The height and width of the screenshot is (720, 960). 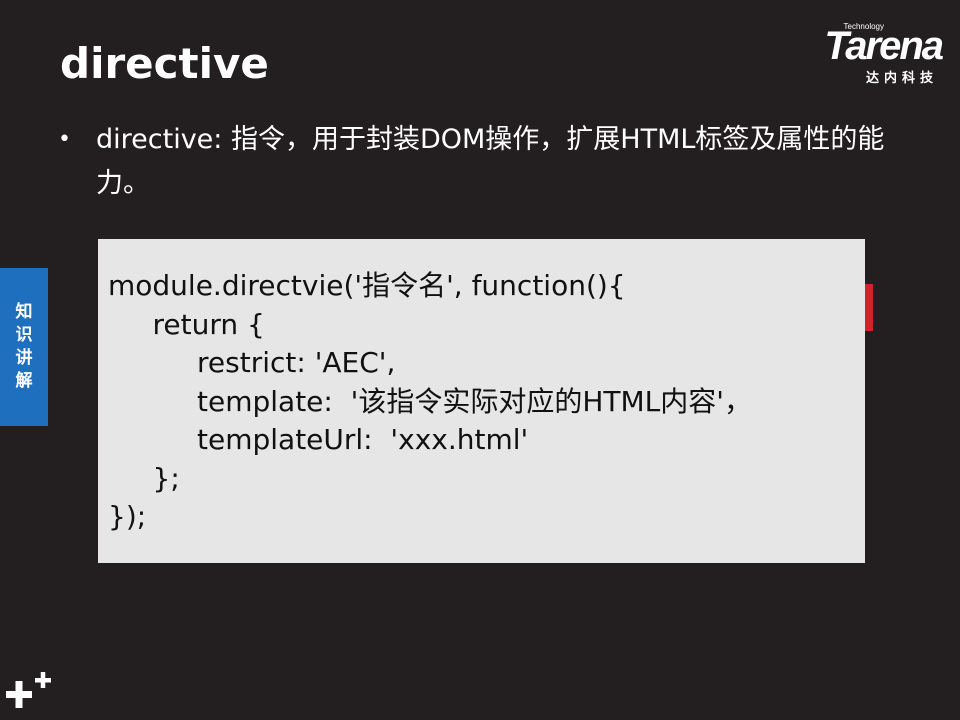 What do you see at coordinates (367, 285) in the screenshot?
I see `code-line: module.directvie('指令名', function(){` at bounding box center [367, 285].